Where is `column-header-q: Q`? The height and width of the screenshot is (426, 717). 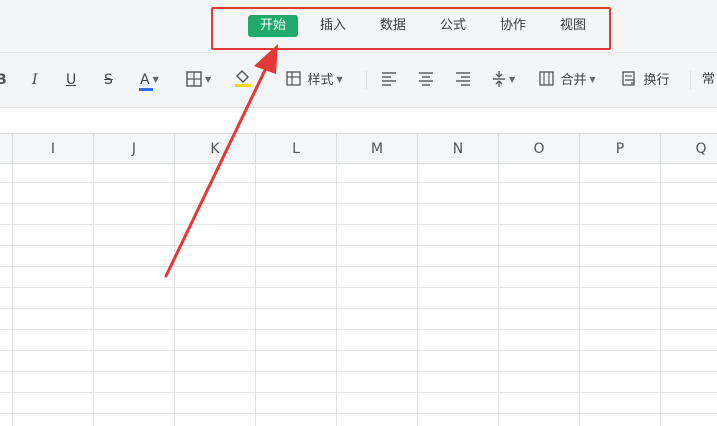
column-header-q: Q is located at coordinates (688, 148).